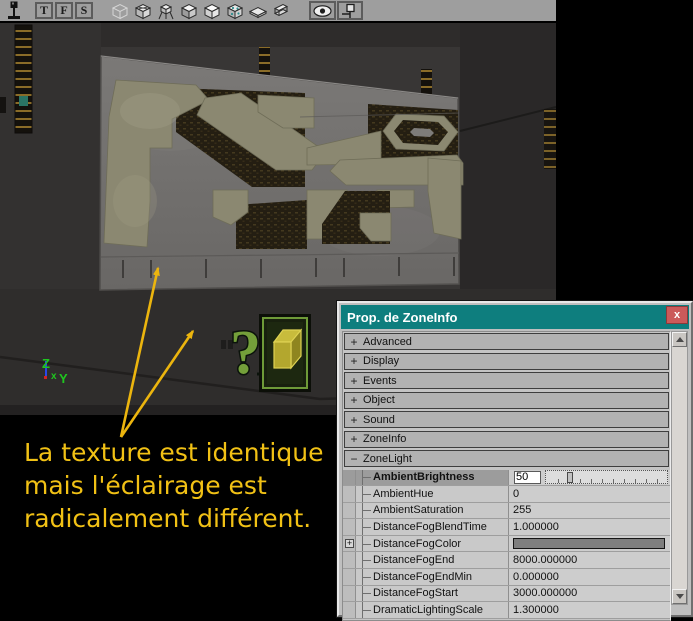  I want to click on ambientbrightness-input, so click(527, 477).